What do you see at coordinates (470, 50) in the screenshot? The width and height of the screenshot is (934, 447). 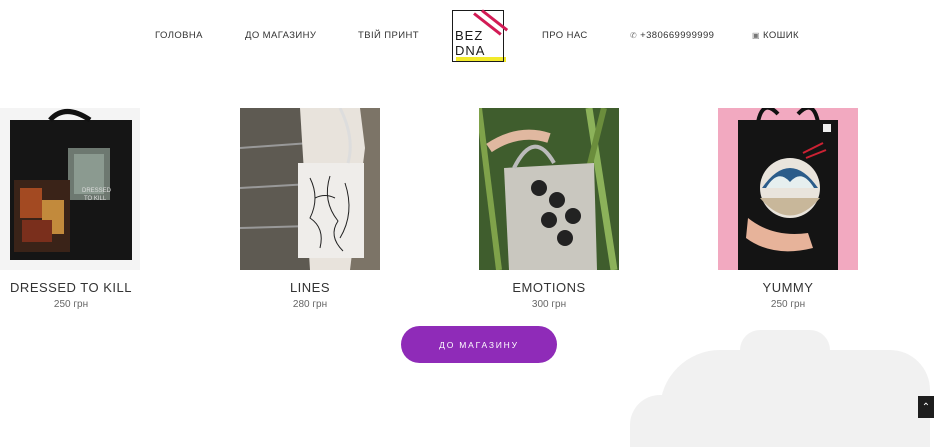 I see `logo-line-2: DNA` at bounding box center [470, 50].